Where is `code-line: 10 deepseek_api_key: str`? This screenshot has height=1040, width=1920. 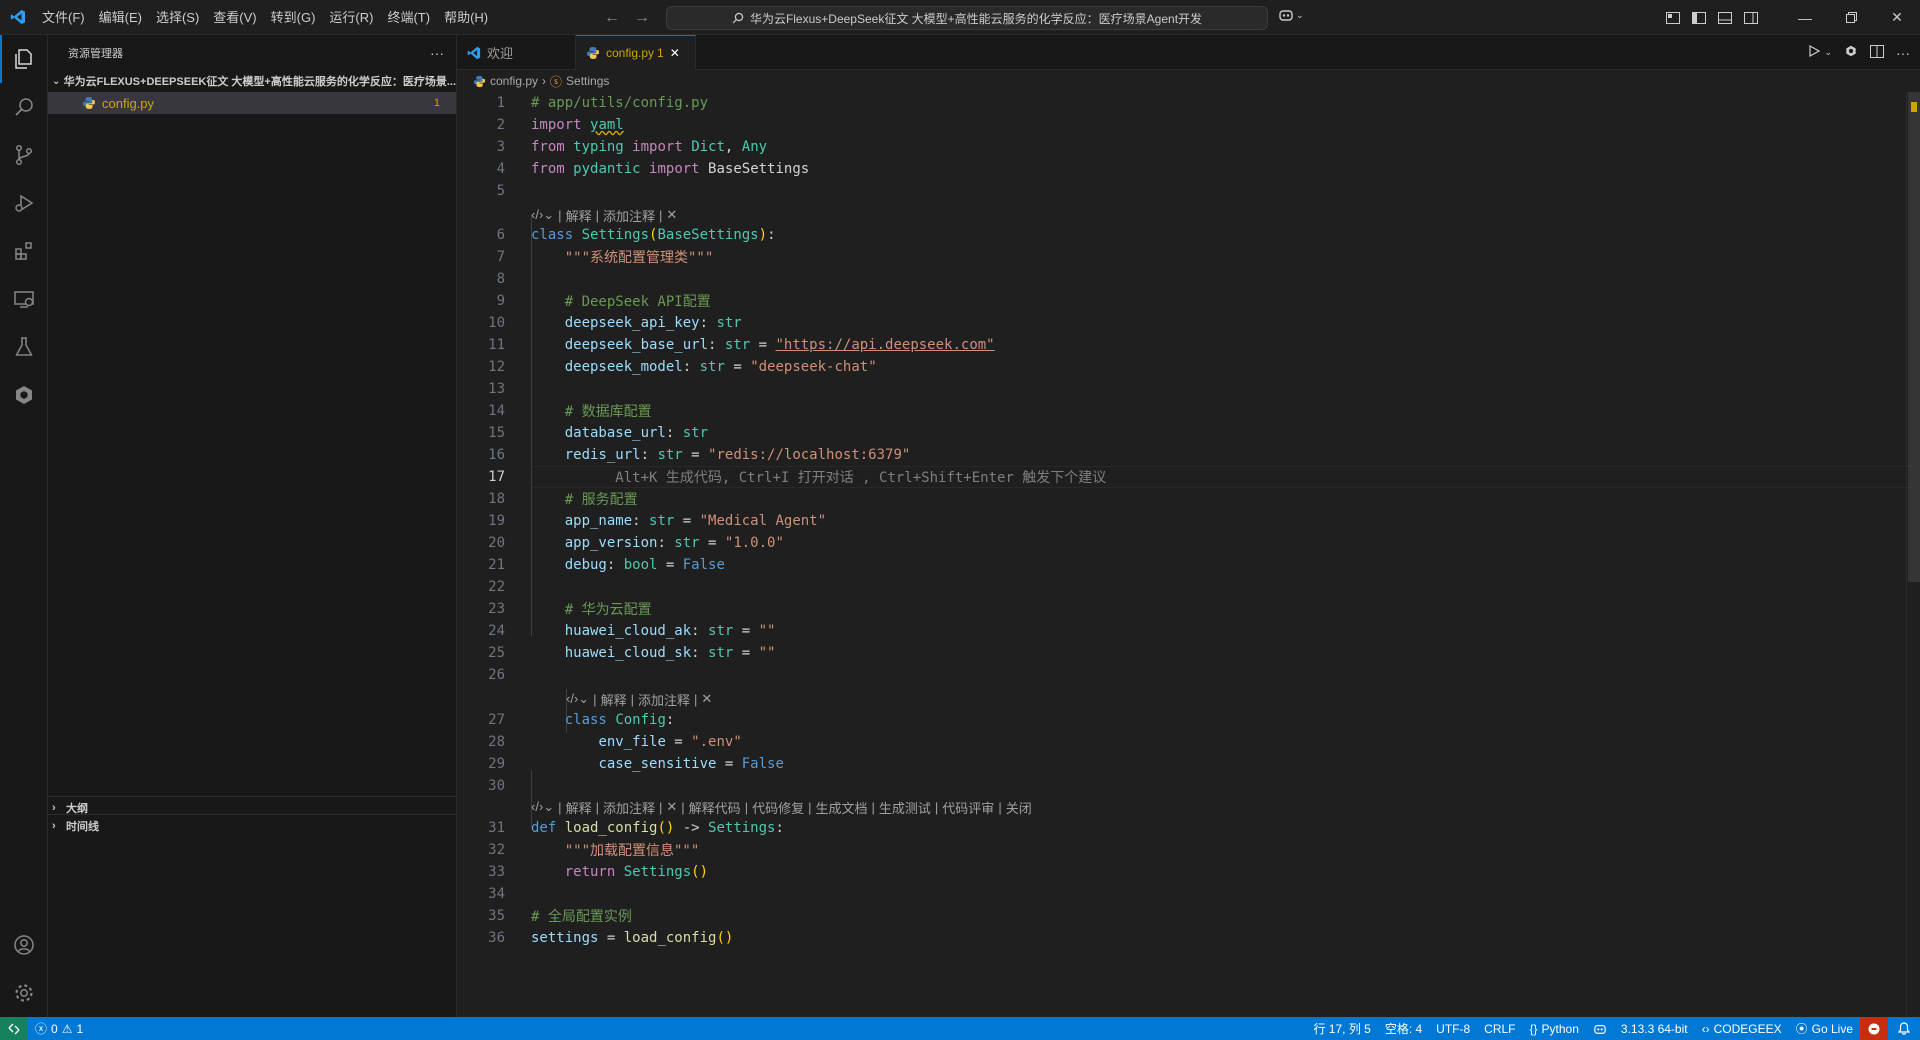 code-line: 10 deepseek_api_key: str is located at coordinates (615, 323).